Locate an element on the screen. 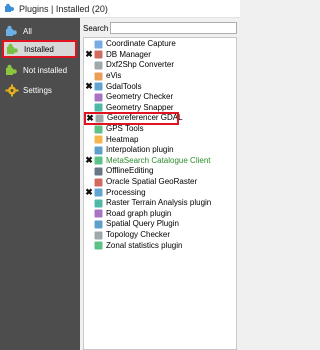  plugin-row: Road graph plugin is located at coordinates (160, 214).